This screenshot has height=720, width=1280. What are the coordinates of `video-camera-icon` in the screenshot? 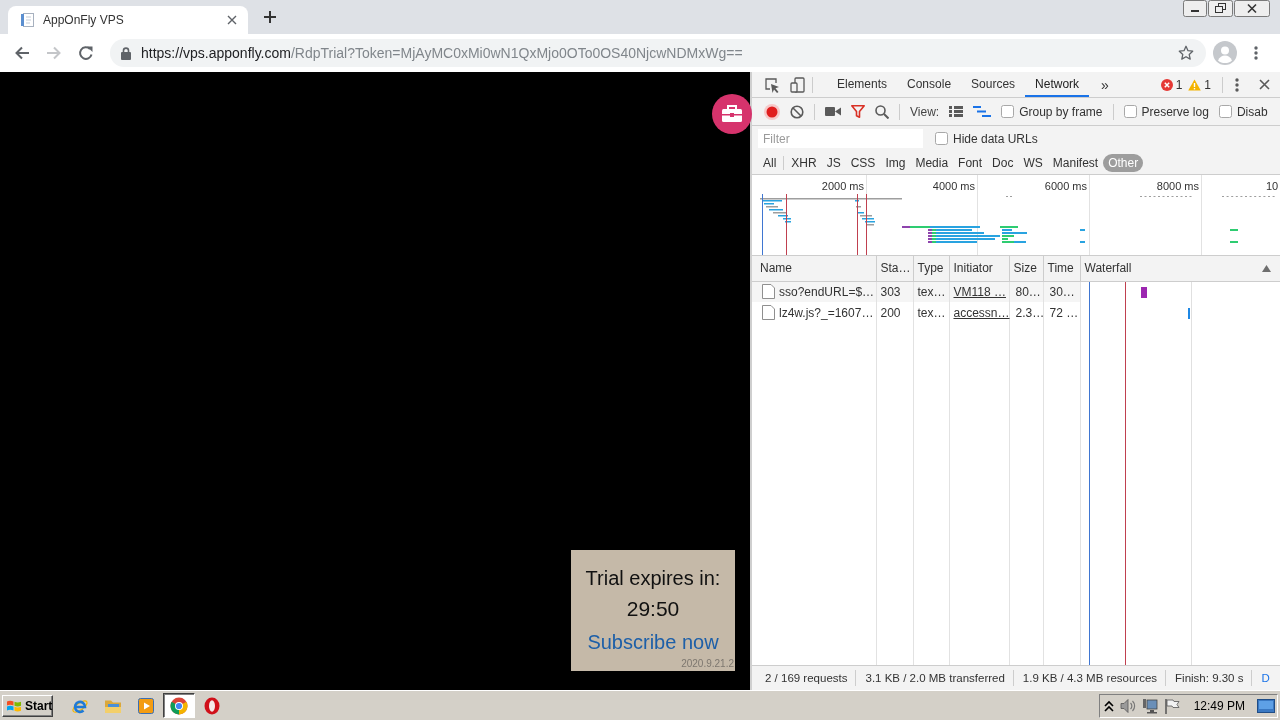 It's located at (833, 111).